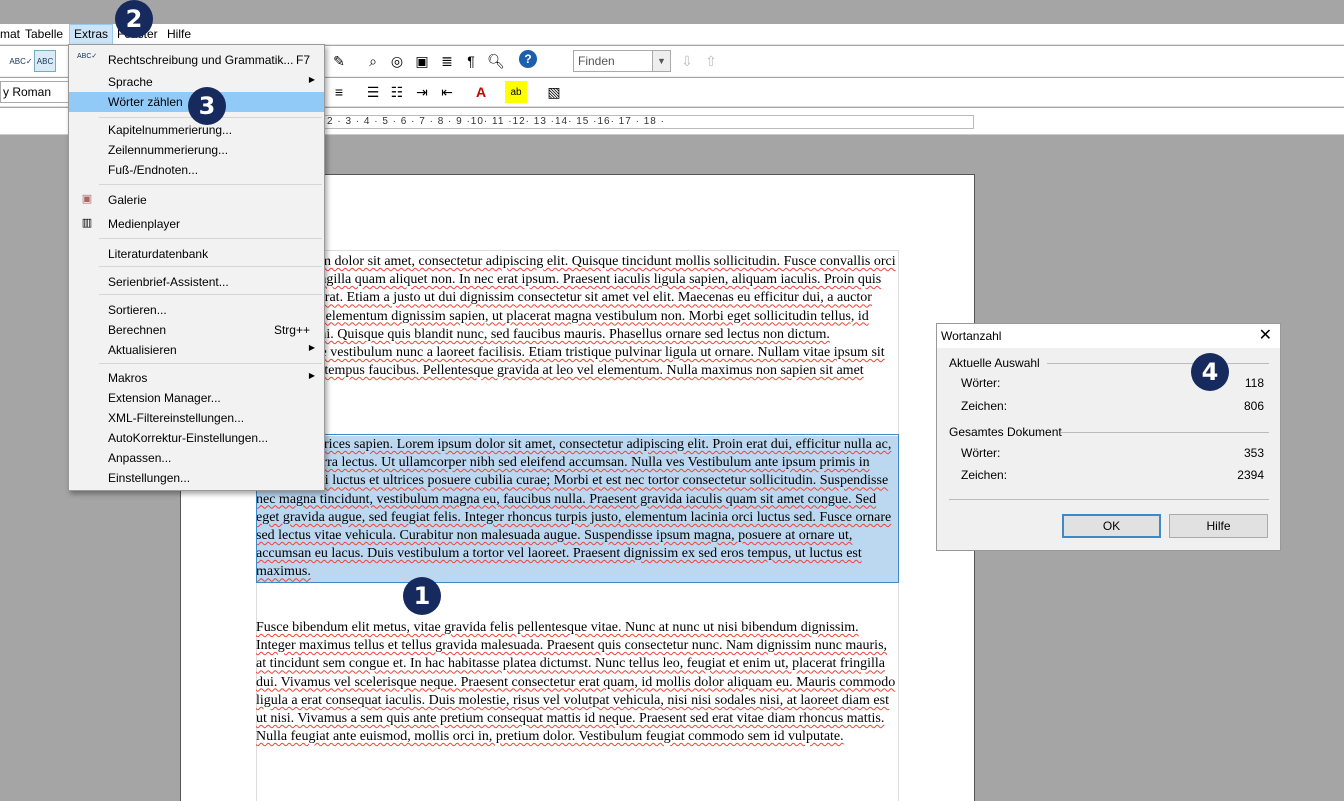 The width and height of the screenshot is (1344, 801). I want to click on menu-item-label: Aktualisieren, so click(142, 350).